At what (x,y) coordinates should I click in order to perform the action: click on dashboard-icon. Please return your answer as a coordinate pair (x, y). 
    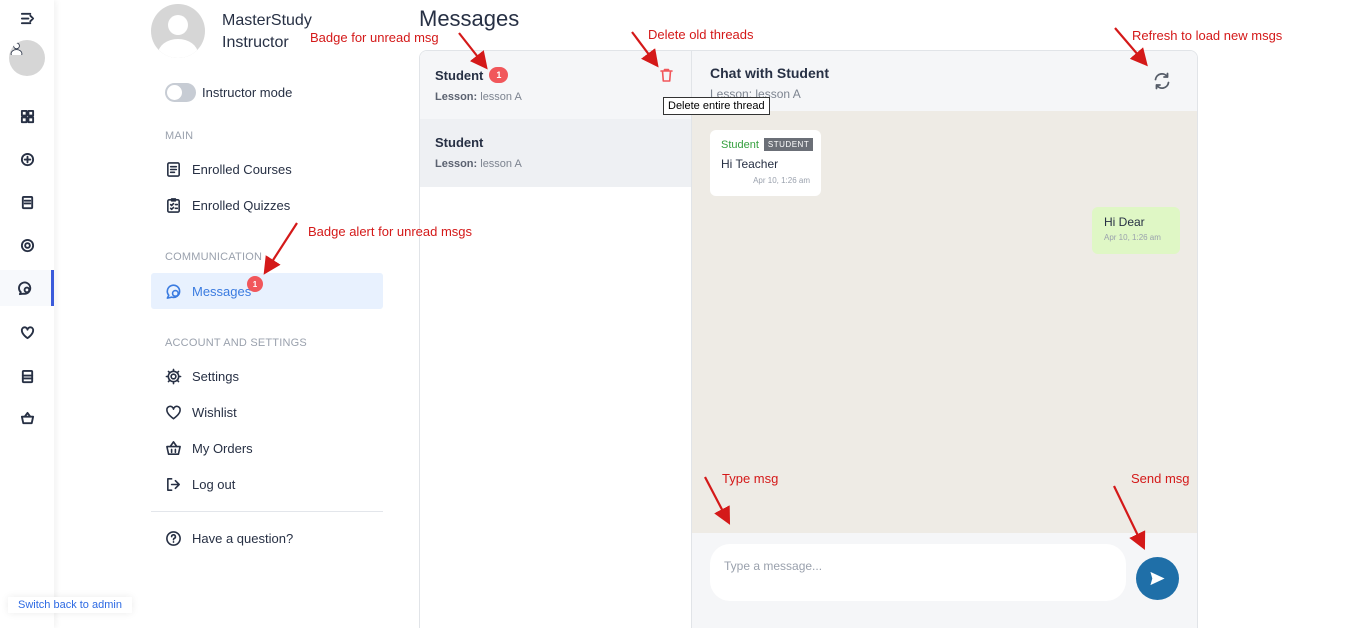
    Looking at the image, I should click on (27, 116).